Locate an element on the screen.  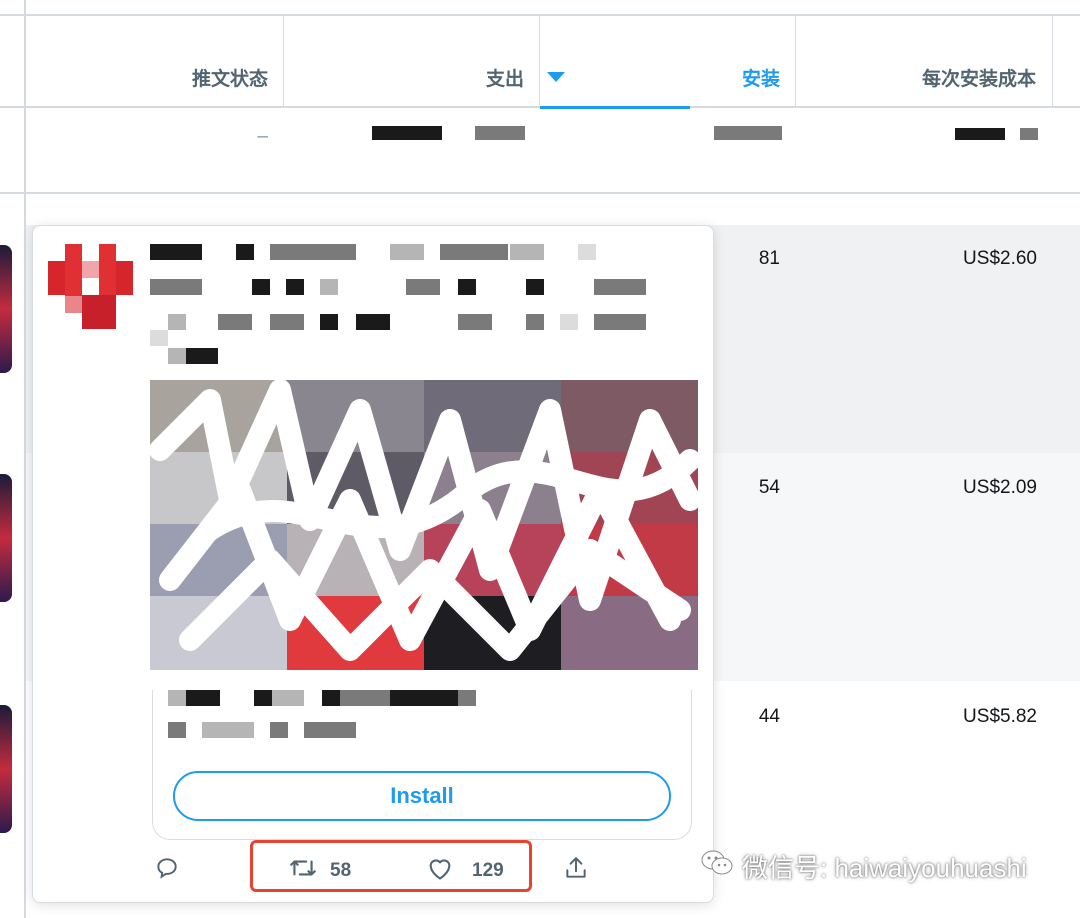
row-2-installs: 54 is located at coordinates (769, 487).